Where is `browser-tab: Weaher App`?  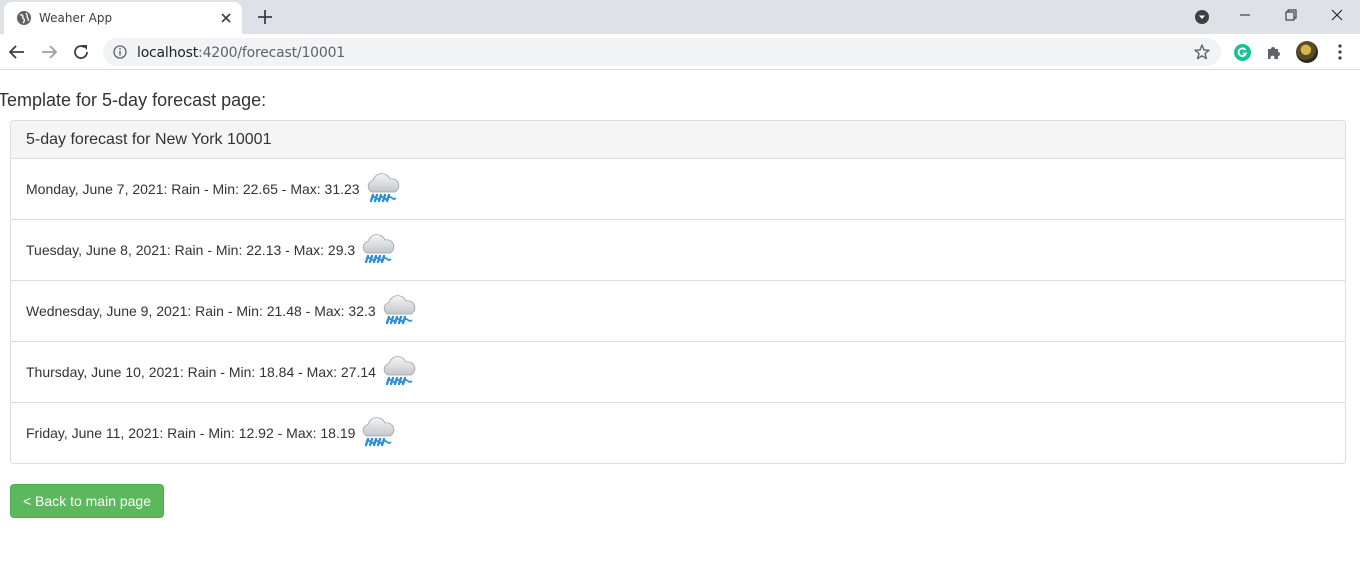
browser-tab: Weaher App is located at coordinates (123, 18).